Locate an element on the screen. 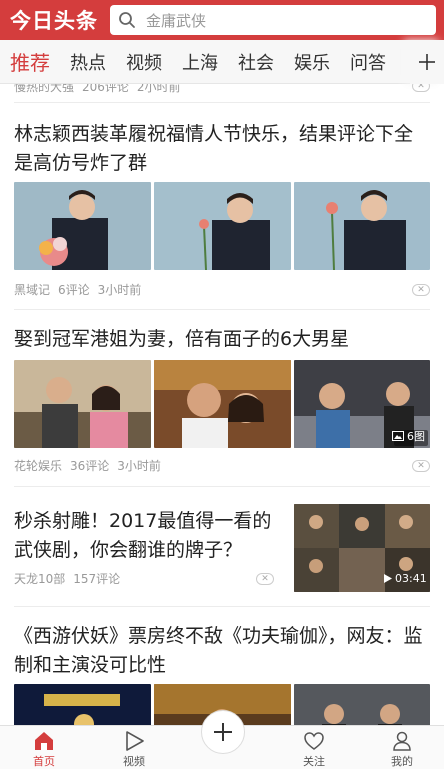  nav-me: 我的 is located at coordinates (402, 749).